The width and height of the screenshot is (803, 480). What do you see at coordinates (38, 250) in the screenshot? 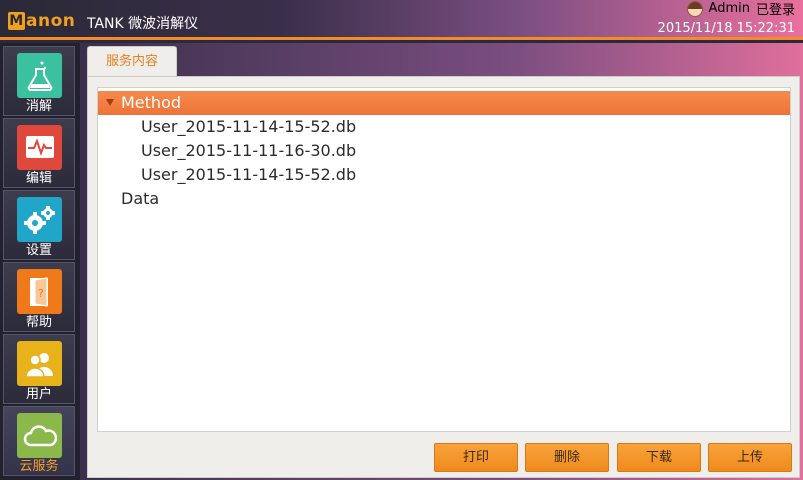
I see `sidebar-item-label: 设置` at bounding box center [38, 250].